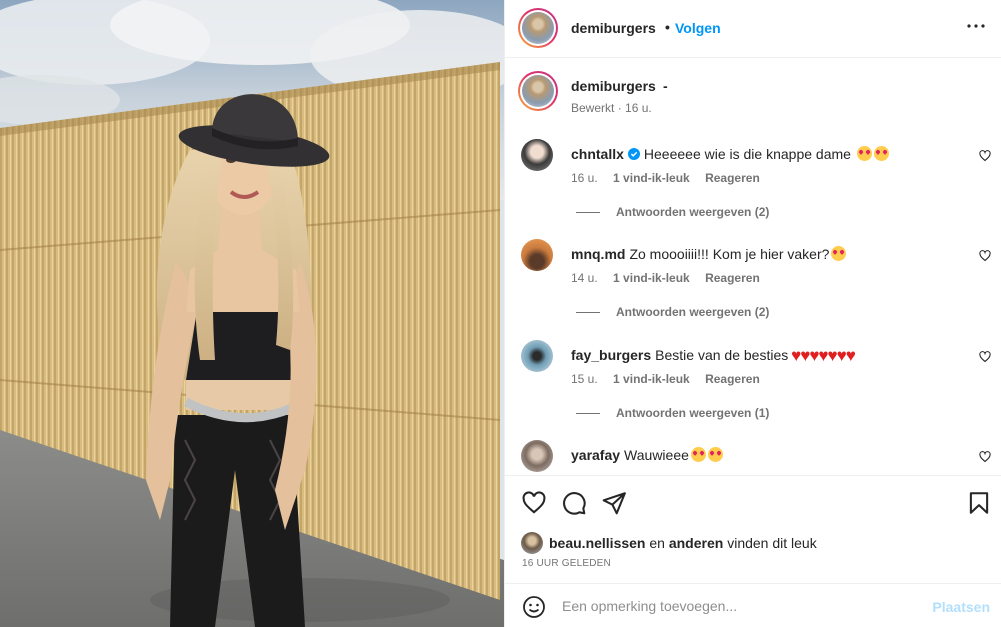 The image size is (1001, 627). I want to click on comment-text: Bestie van de besties, so click(722, 355).